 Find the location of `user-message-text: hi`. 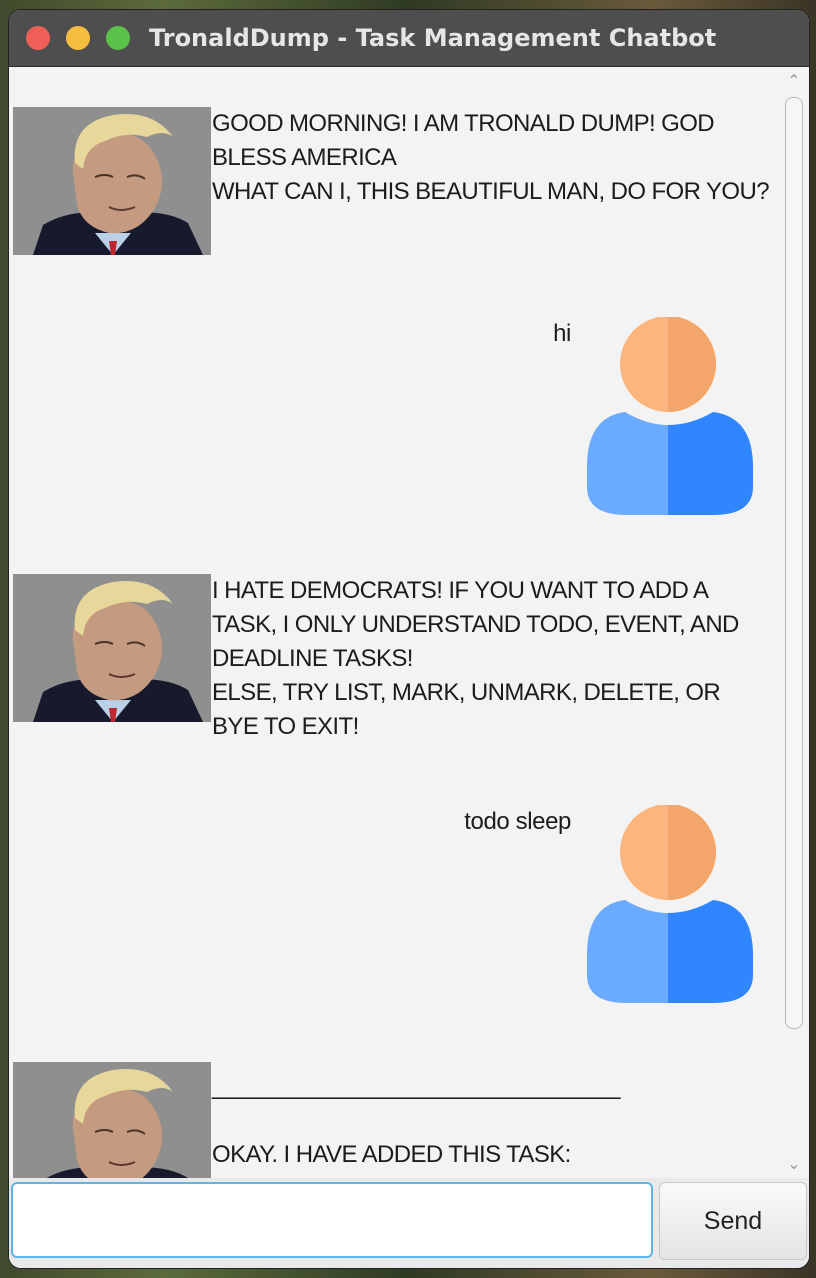

user-message-text: hi is located at coordinates (562, 333).